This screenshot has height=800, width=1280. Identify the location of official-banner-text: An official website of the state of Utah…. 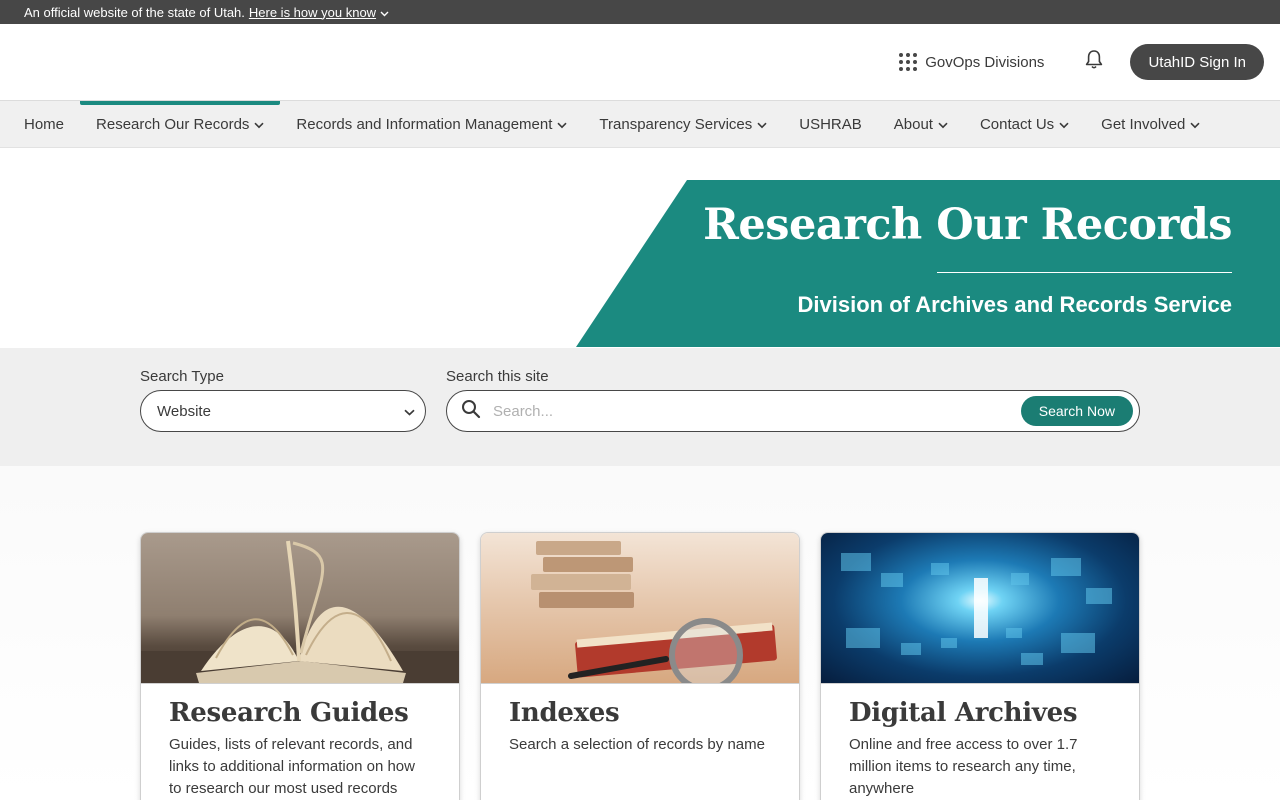
(134, 12).